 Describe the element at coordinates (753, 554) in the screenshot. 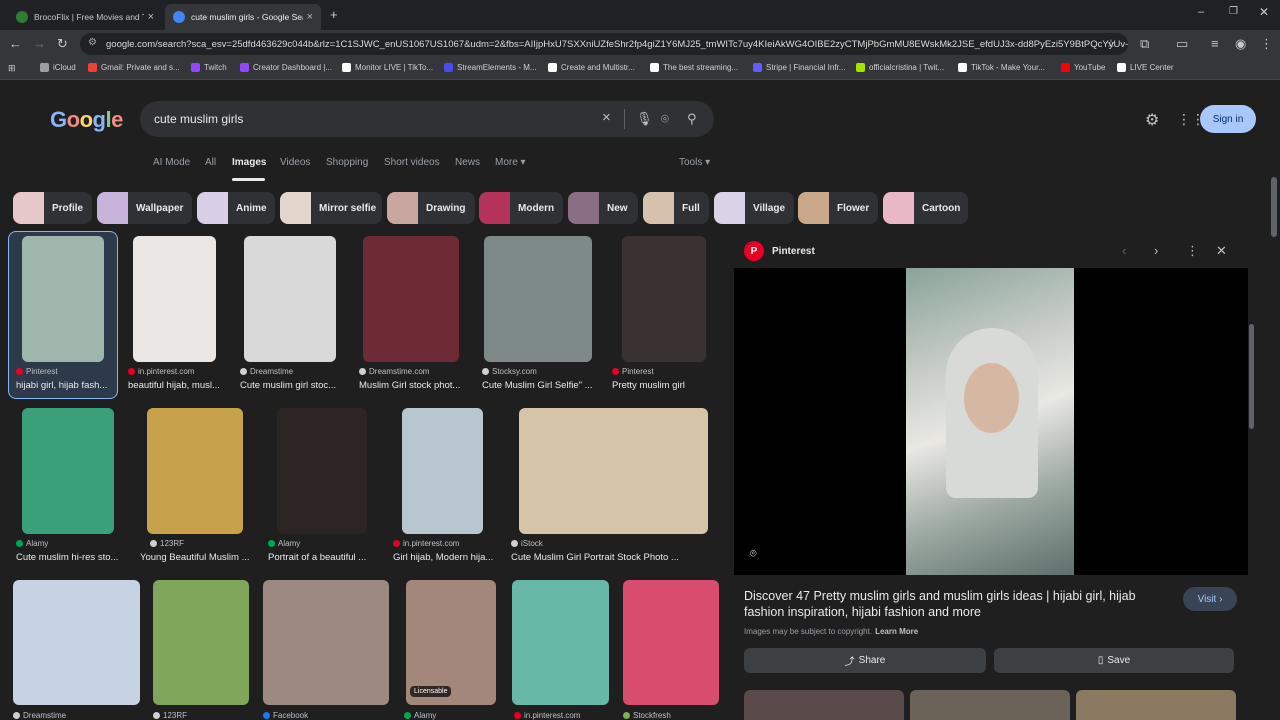

I see `lens-search-icon: ⌾` at that location.